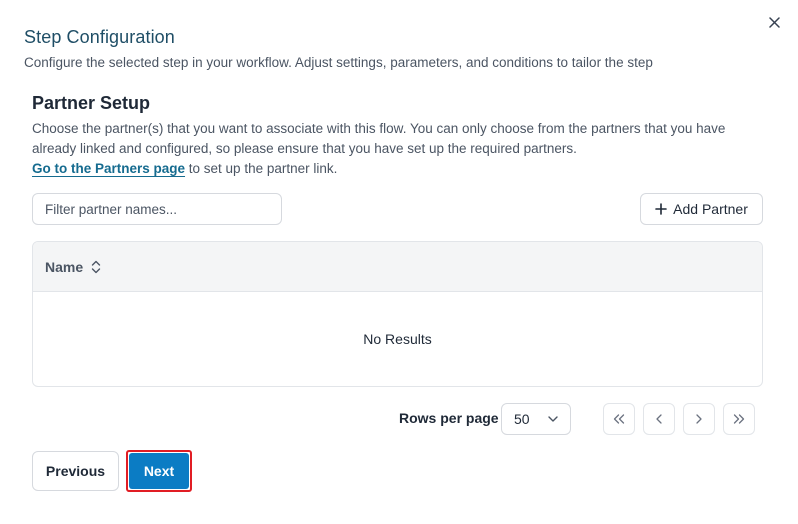 The width and height of the screenshot is (798, 524). I want to click on sort-icon, so click(96, 266).